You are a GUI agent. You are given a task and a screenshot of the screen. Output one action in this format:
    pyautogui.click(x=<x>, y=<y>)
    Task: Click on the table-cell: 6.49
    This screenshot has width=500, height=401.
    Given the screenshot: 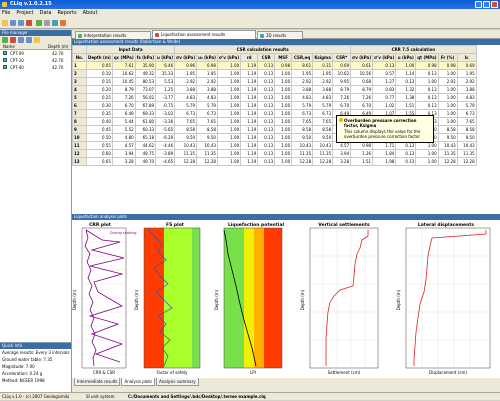 What is the action you would take?
    pyautogui.click(x=123, y=113)
    